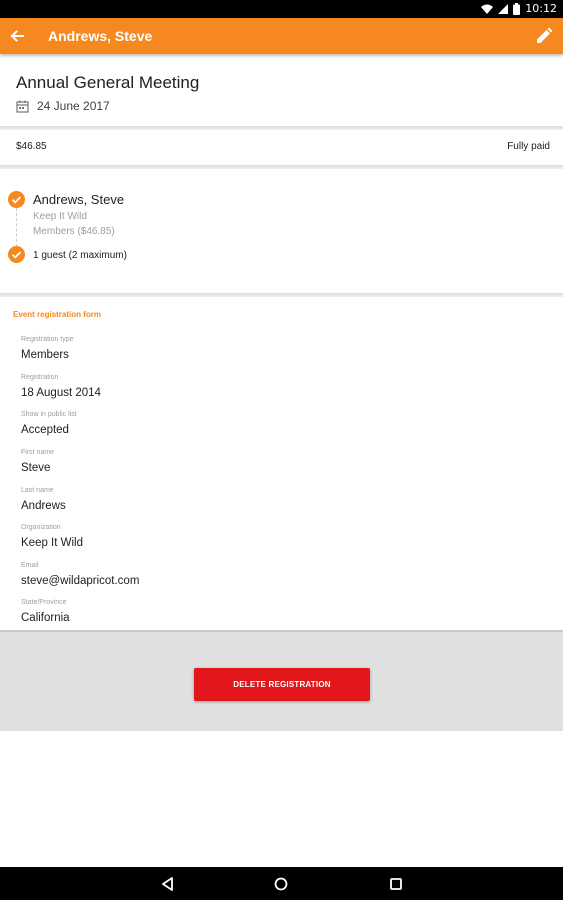 Image resolution: width=563 pixels, height=900 pixels. I want to click on price-amount: $46.85, so click(31, 146).